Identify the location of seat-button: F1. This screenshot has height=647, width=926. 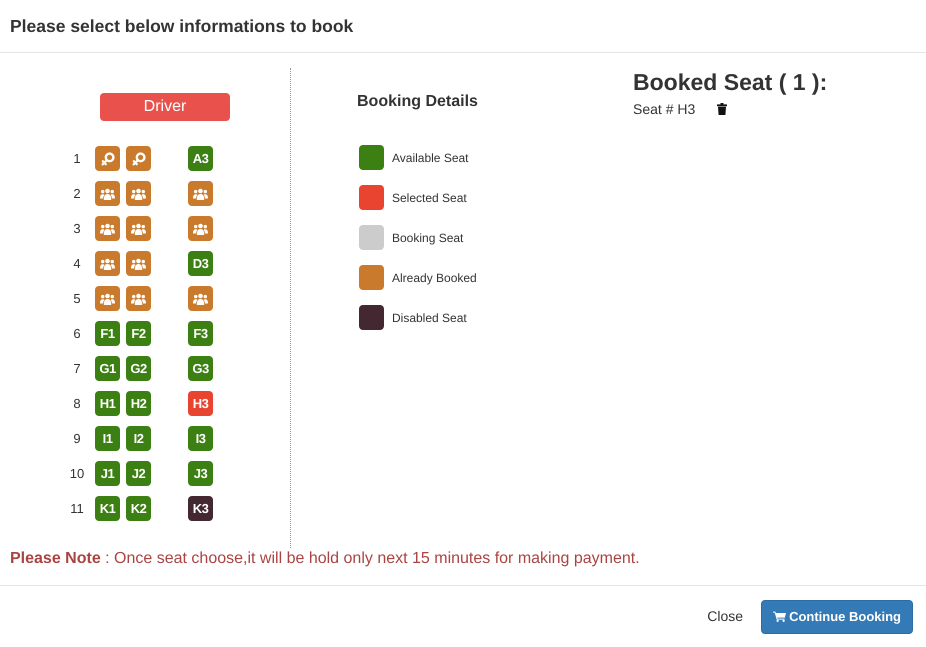
(107, 333).